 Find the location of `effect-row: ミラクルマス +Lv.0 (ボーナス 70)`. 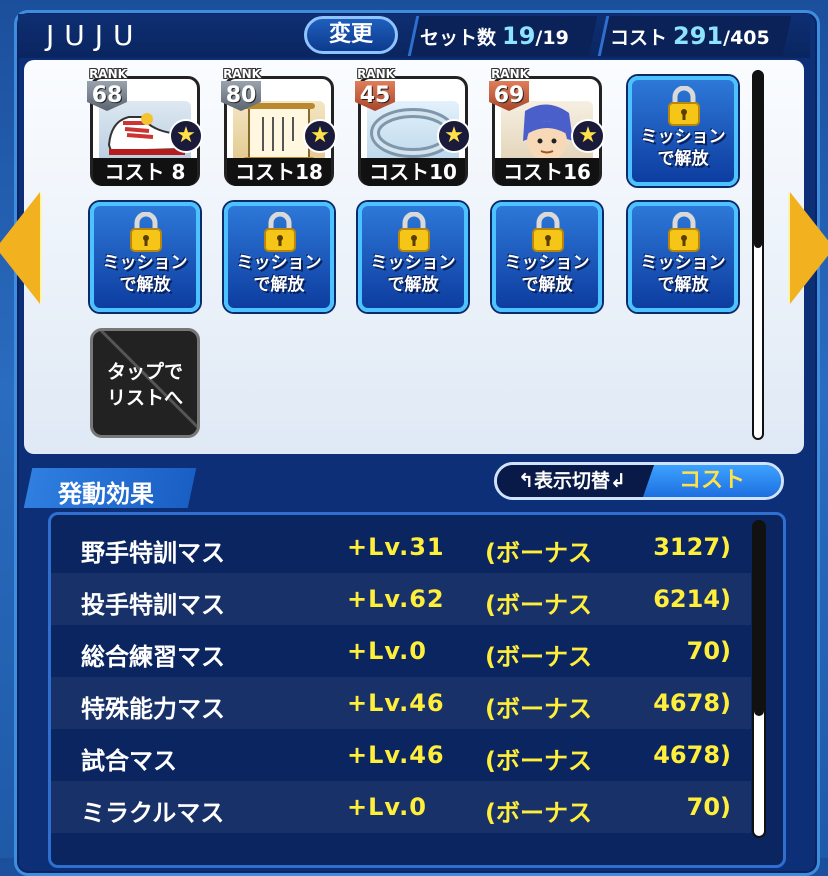

effect-row: ミラクルマス +Lv.0 (ボーナス 70) is located at coordinates (401, 807).